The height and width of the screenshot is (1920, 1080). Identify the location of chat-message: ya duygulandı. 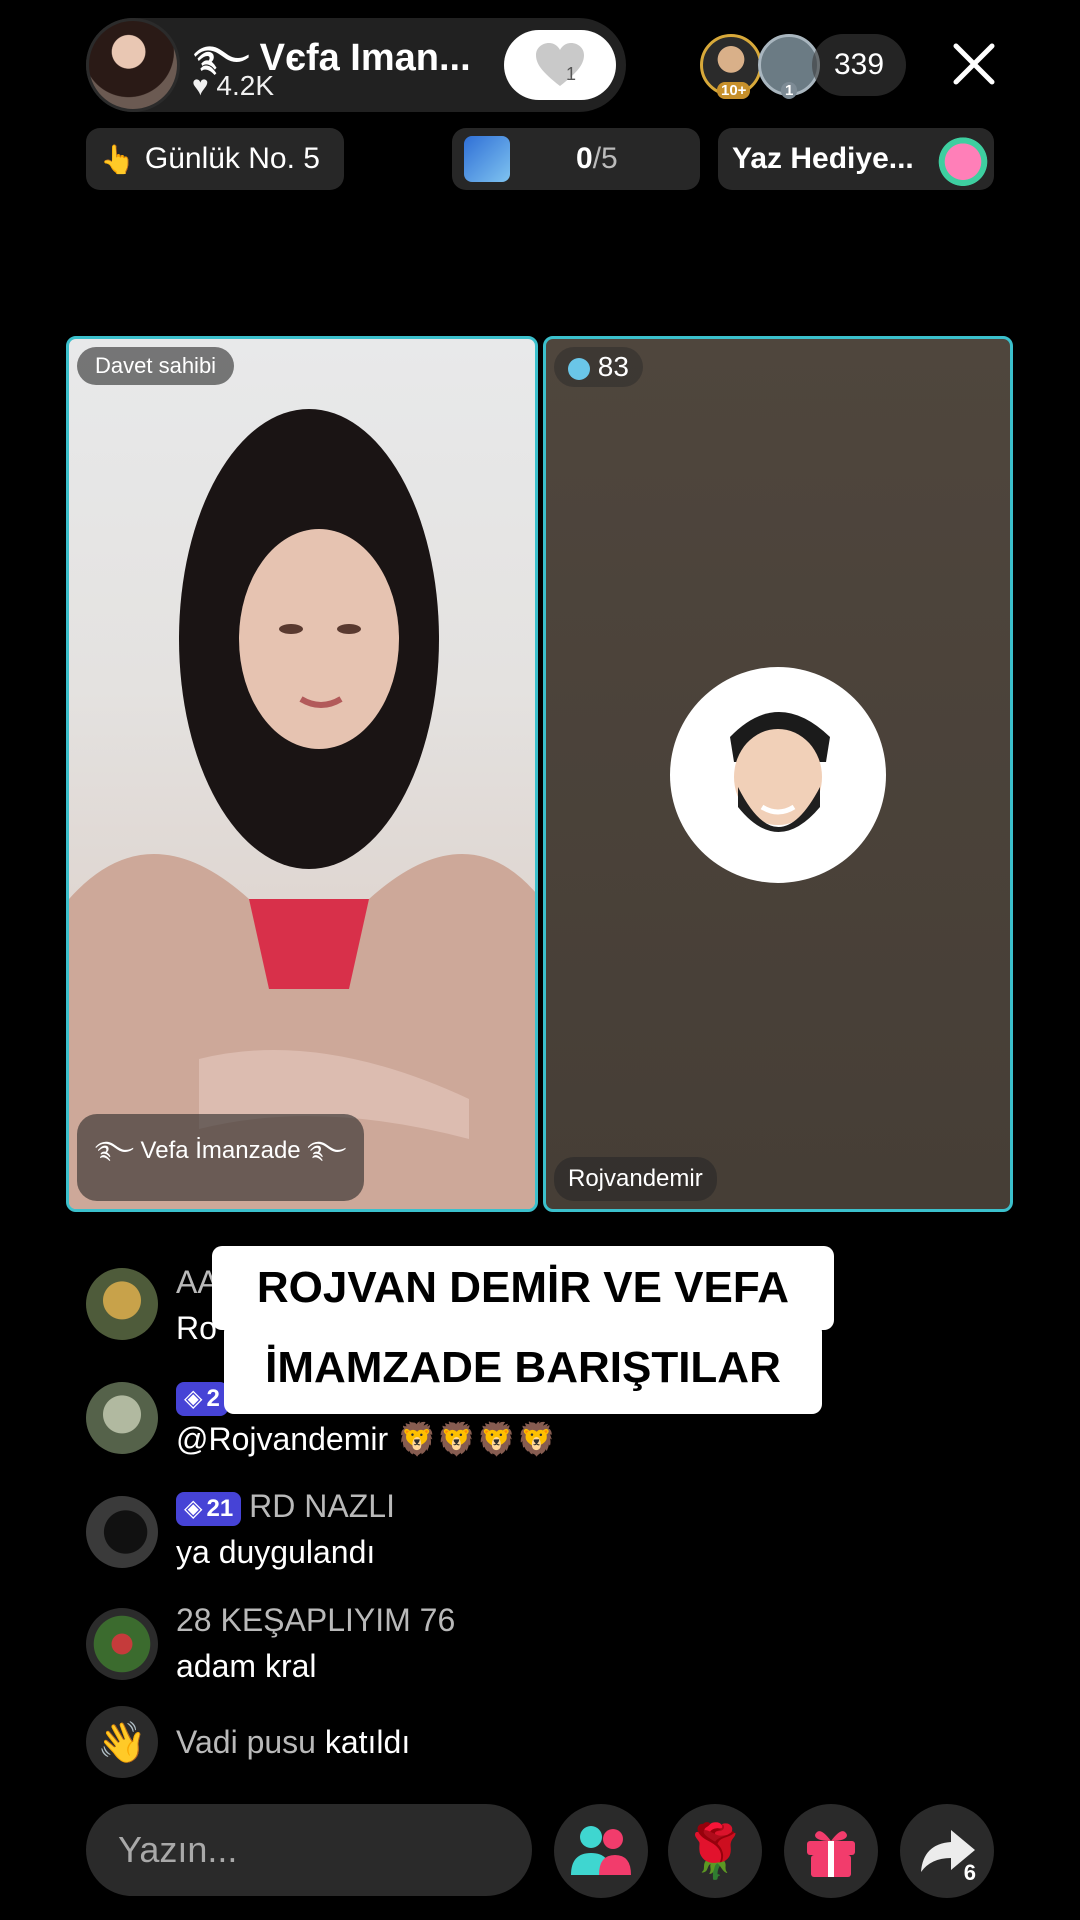
(276, 1552).